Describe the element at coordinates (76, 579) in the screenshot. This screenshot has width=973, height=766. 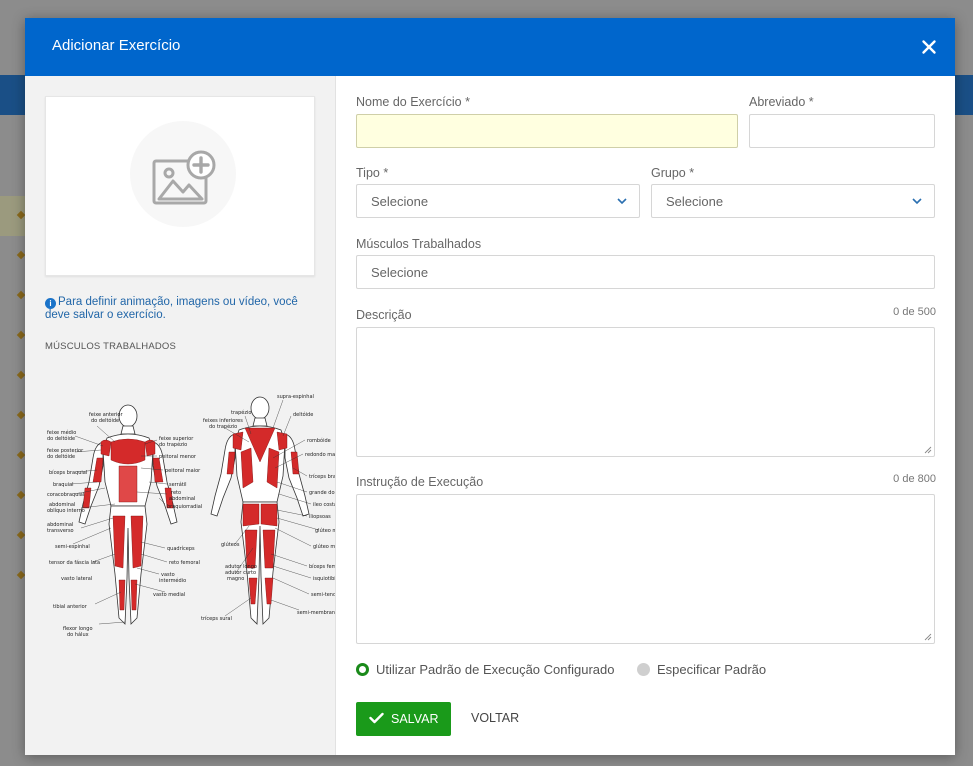
I see `label-vastus-lateralis: vasto lateral` at that location.